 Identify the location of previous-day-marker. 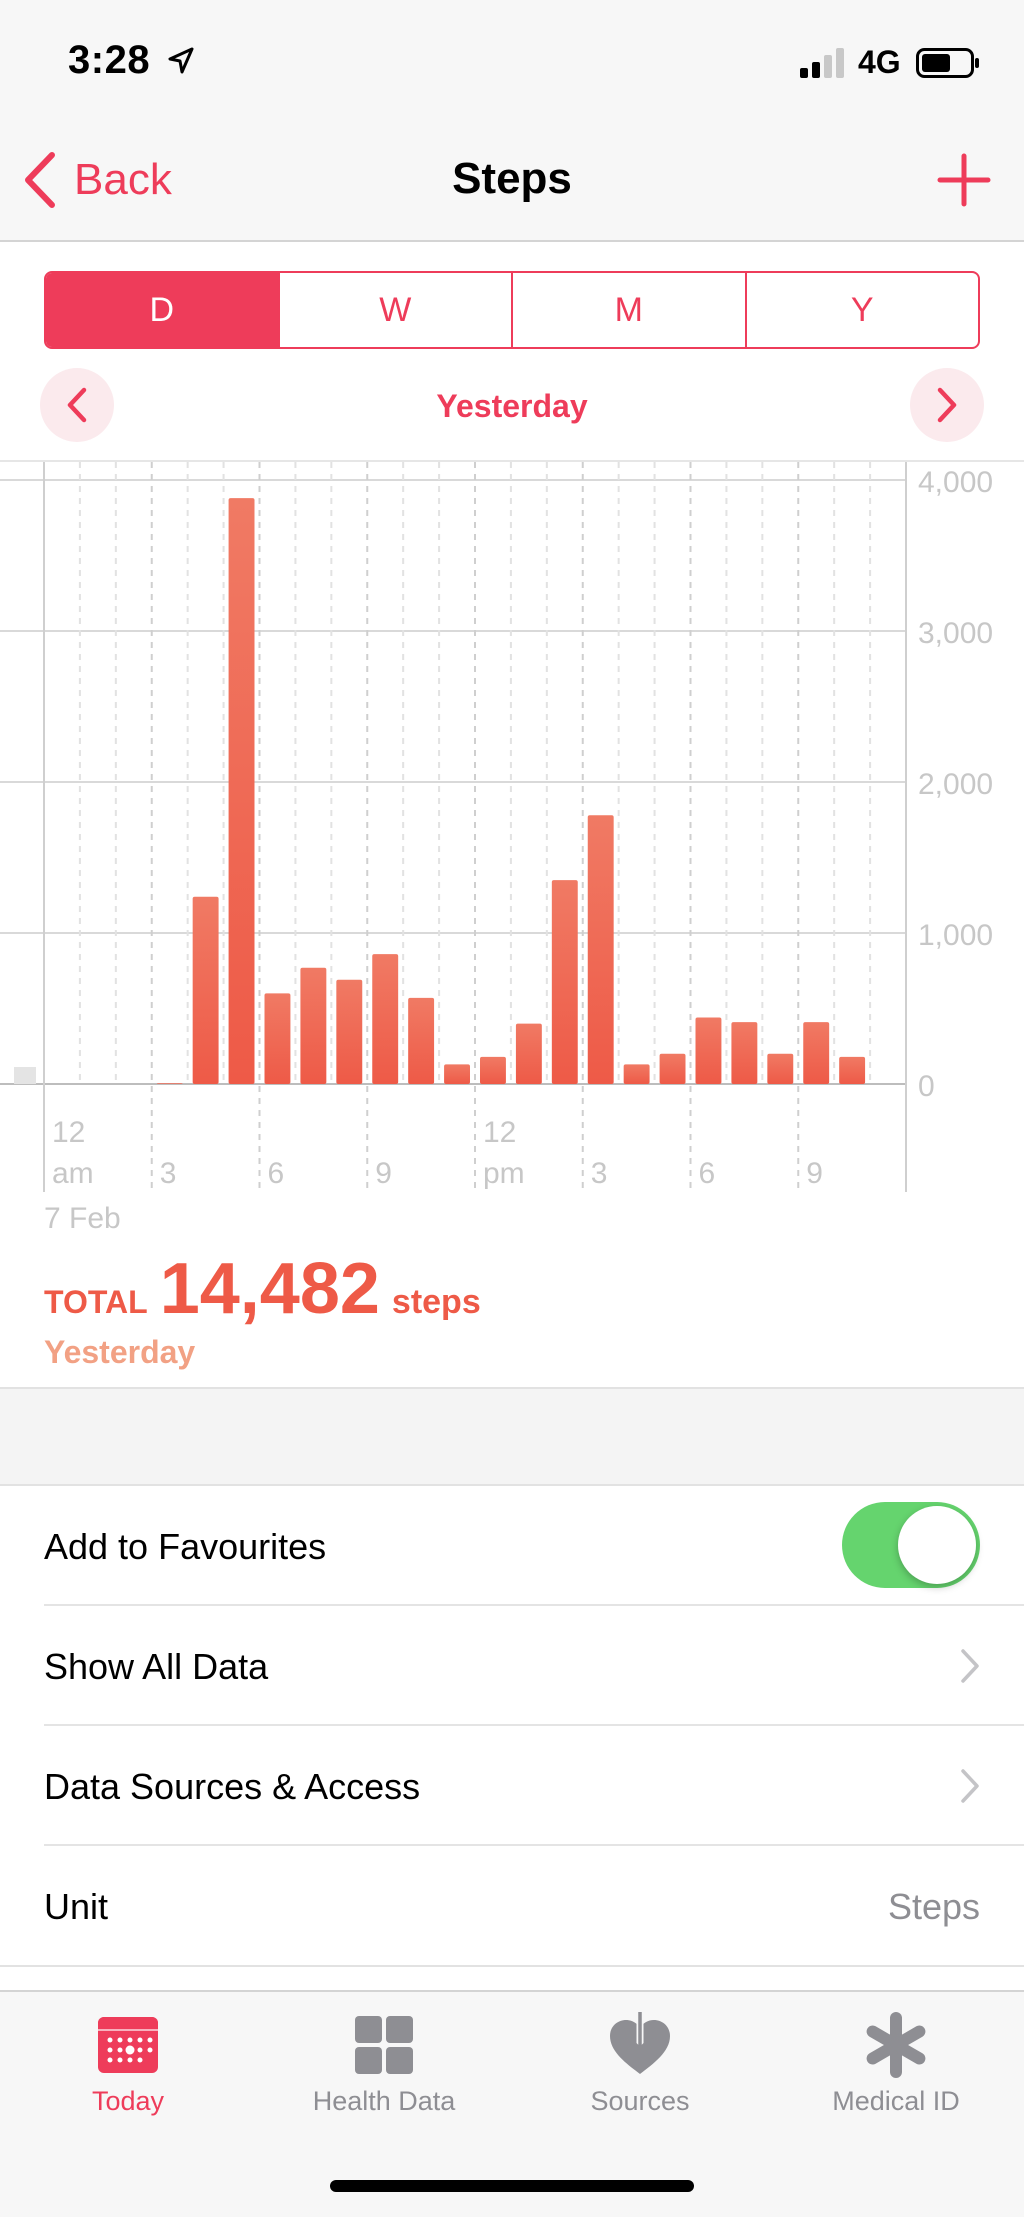
(25, 1075).